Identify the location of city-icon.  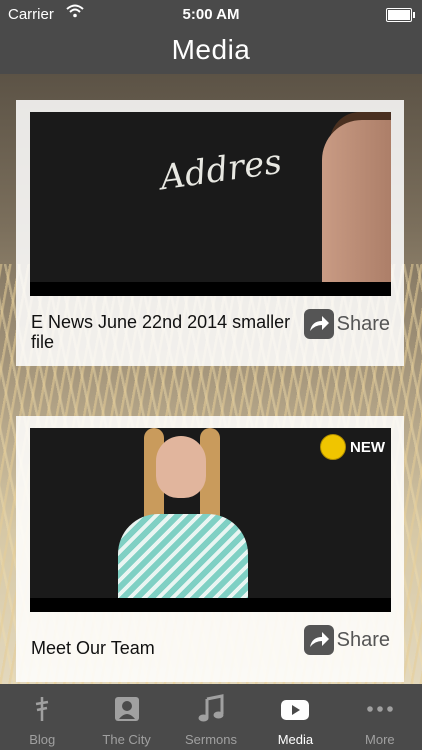
(127, 709).